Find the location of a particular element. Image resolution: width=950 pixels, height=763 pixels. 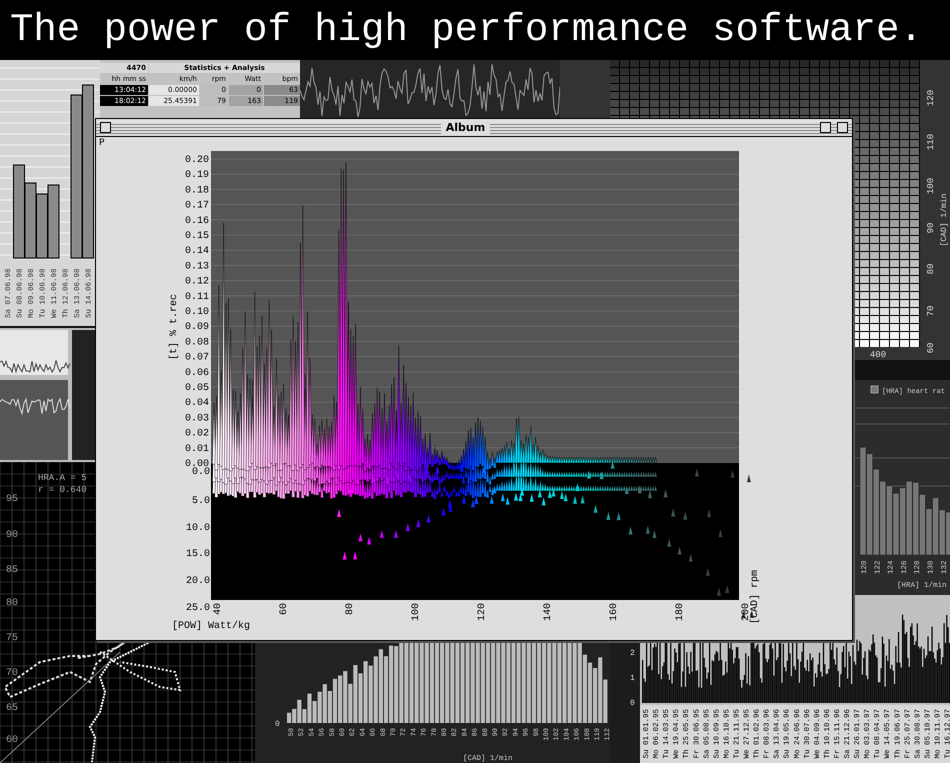

axis-tick: 0.14 is located at coordinates (196, 252).